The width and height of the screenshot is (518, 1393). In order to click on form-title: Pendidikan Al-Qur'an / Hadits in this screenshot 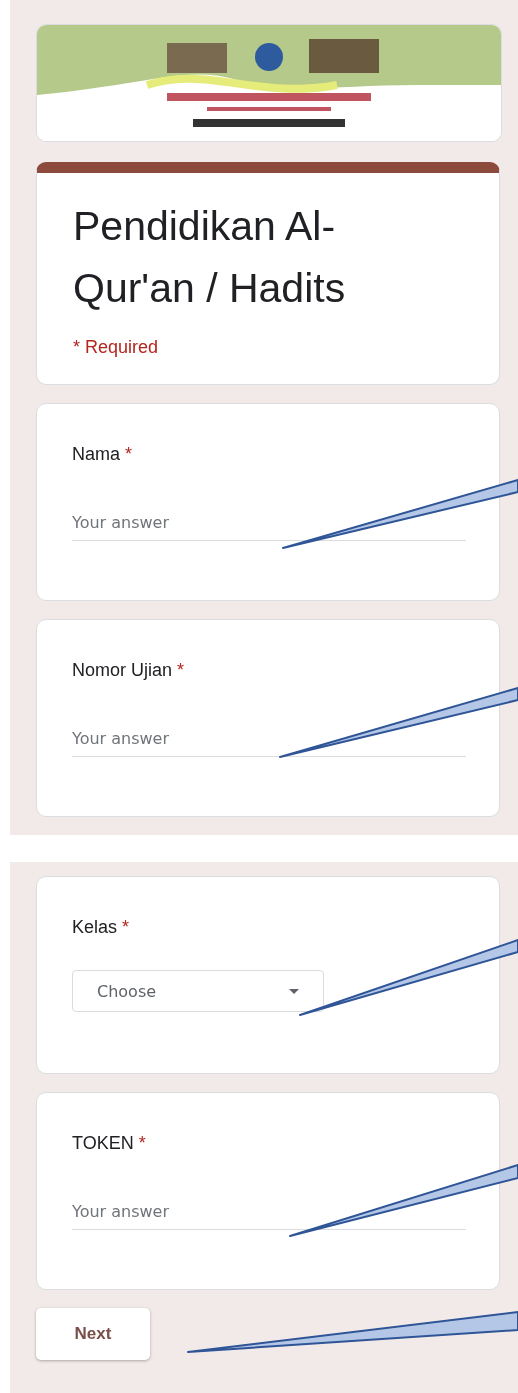, I will do `click(210, 257)`.